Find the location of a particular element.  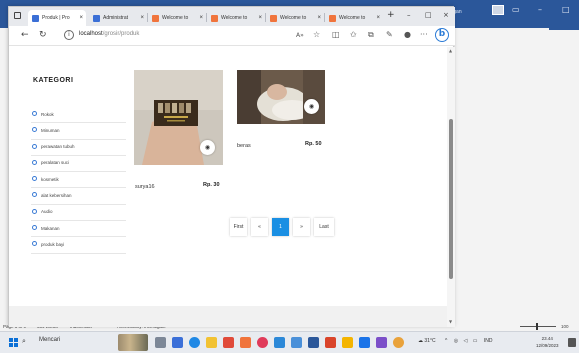

tab-welcome-4: Welcome to × is located at coordinates (354, 18).